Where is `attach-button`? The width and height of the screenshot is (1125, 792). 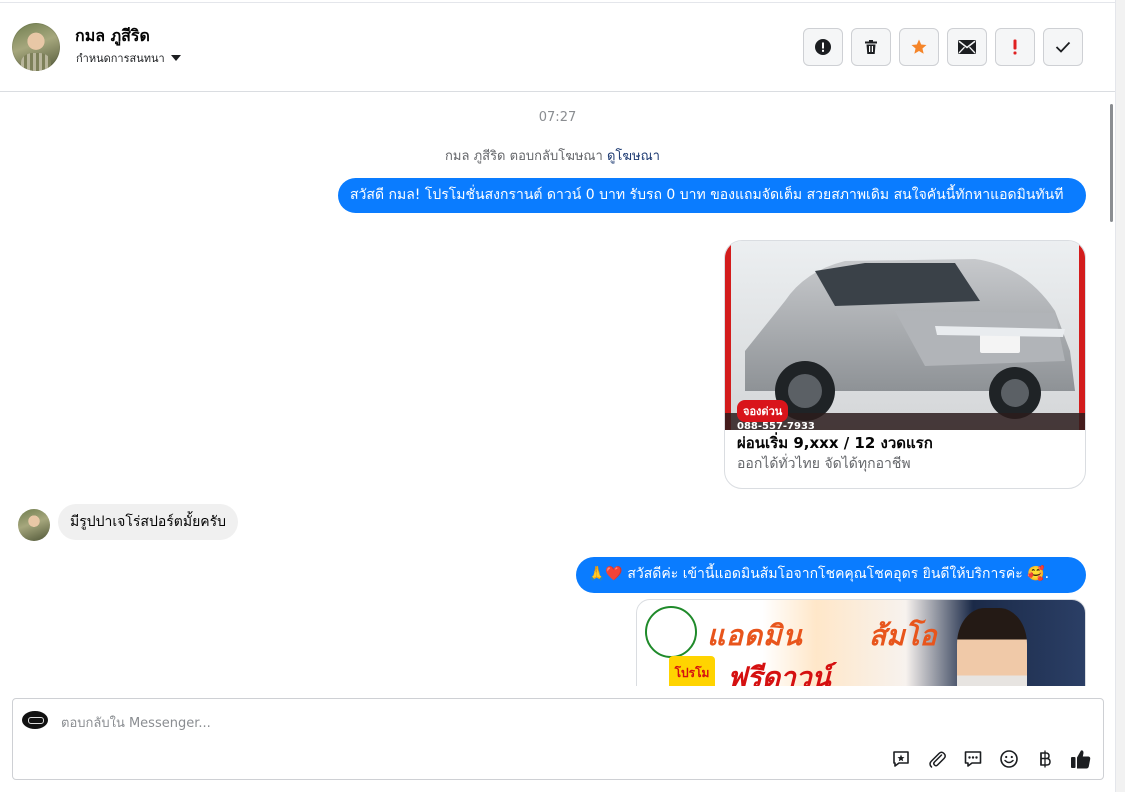
attach-button is located at coordinates (937, 759).